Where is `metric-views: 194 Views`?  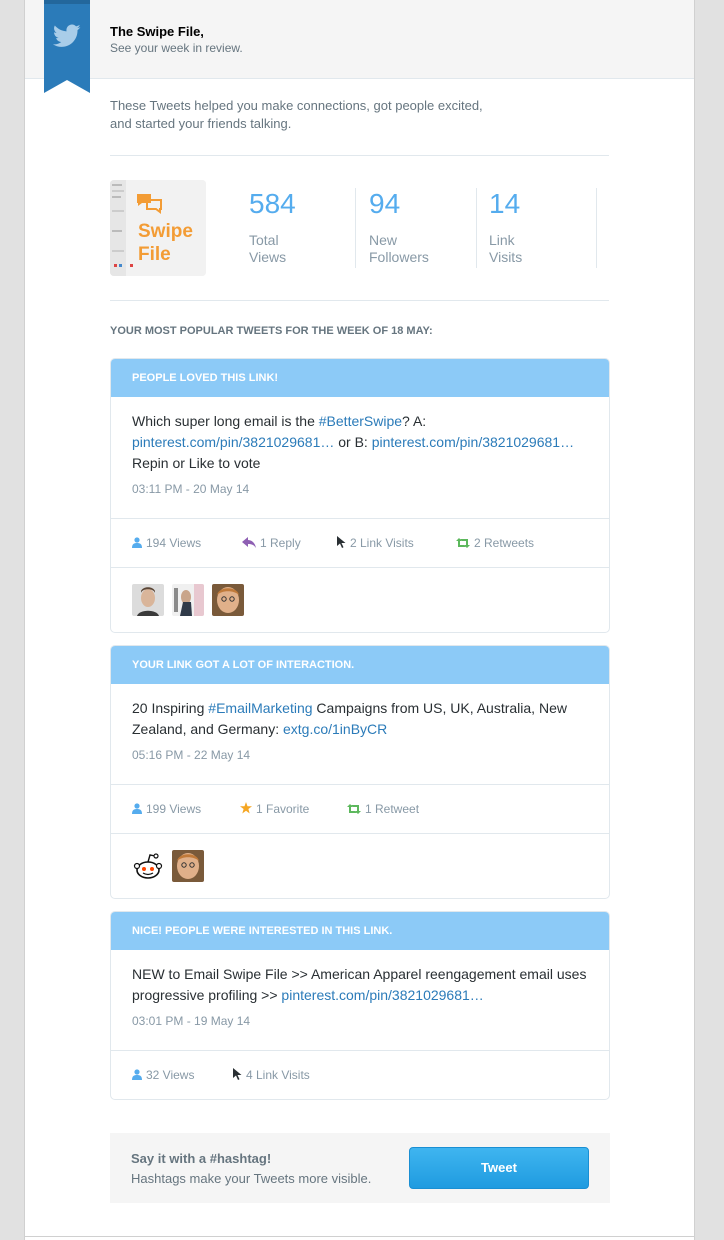 metric-views: 194 Views is located at coordinates (166, 543).